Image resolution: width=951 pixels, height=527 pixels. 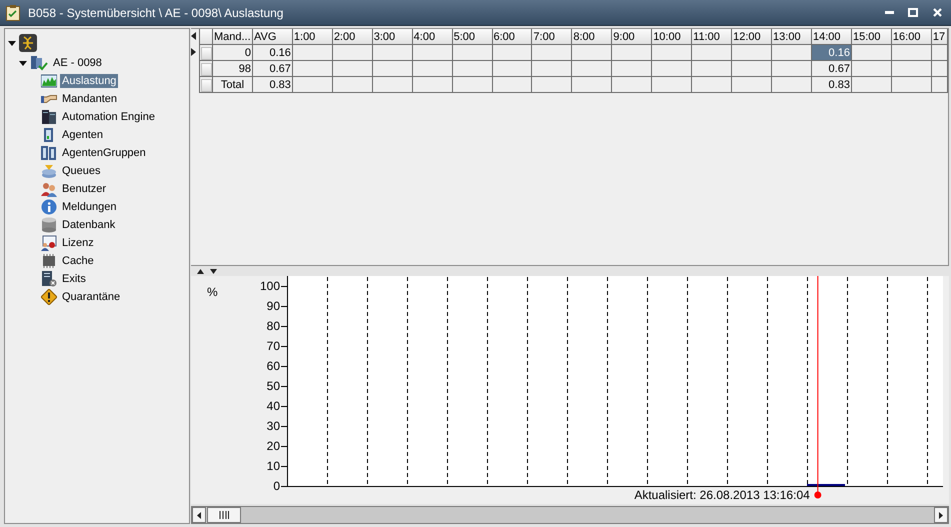 I want to click on scroll-right-button, so click(x=941, y=515).